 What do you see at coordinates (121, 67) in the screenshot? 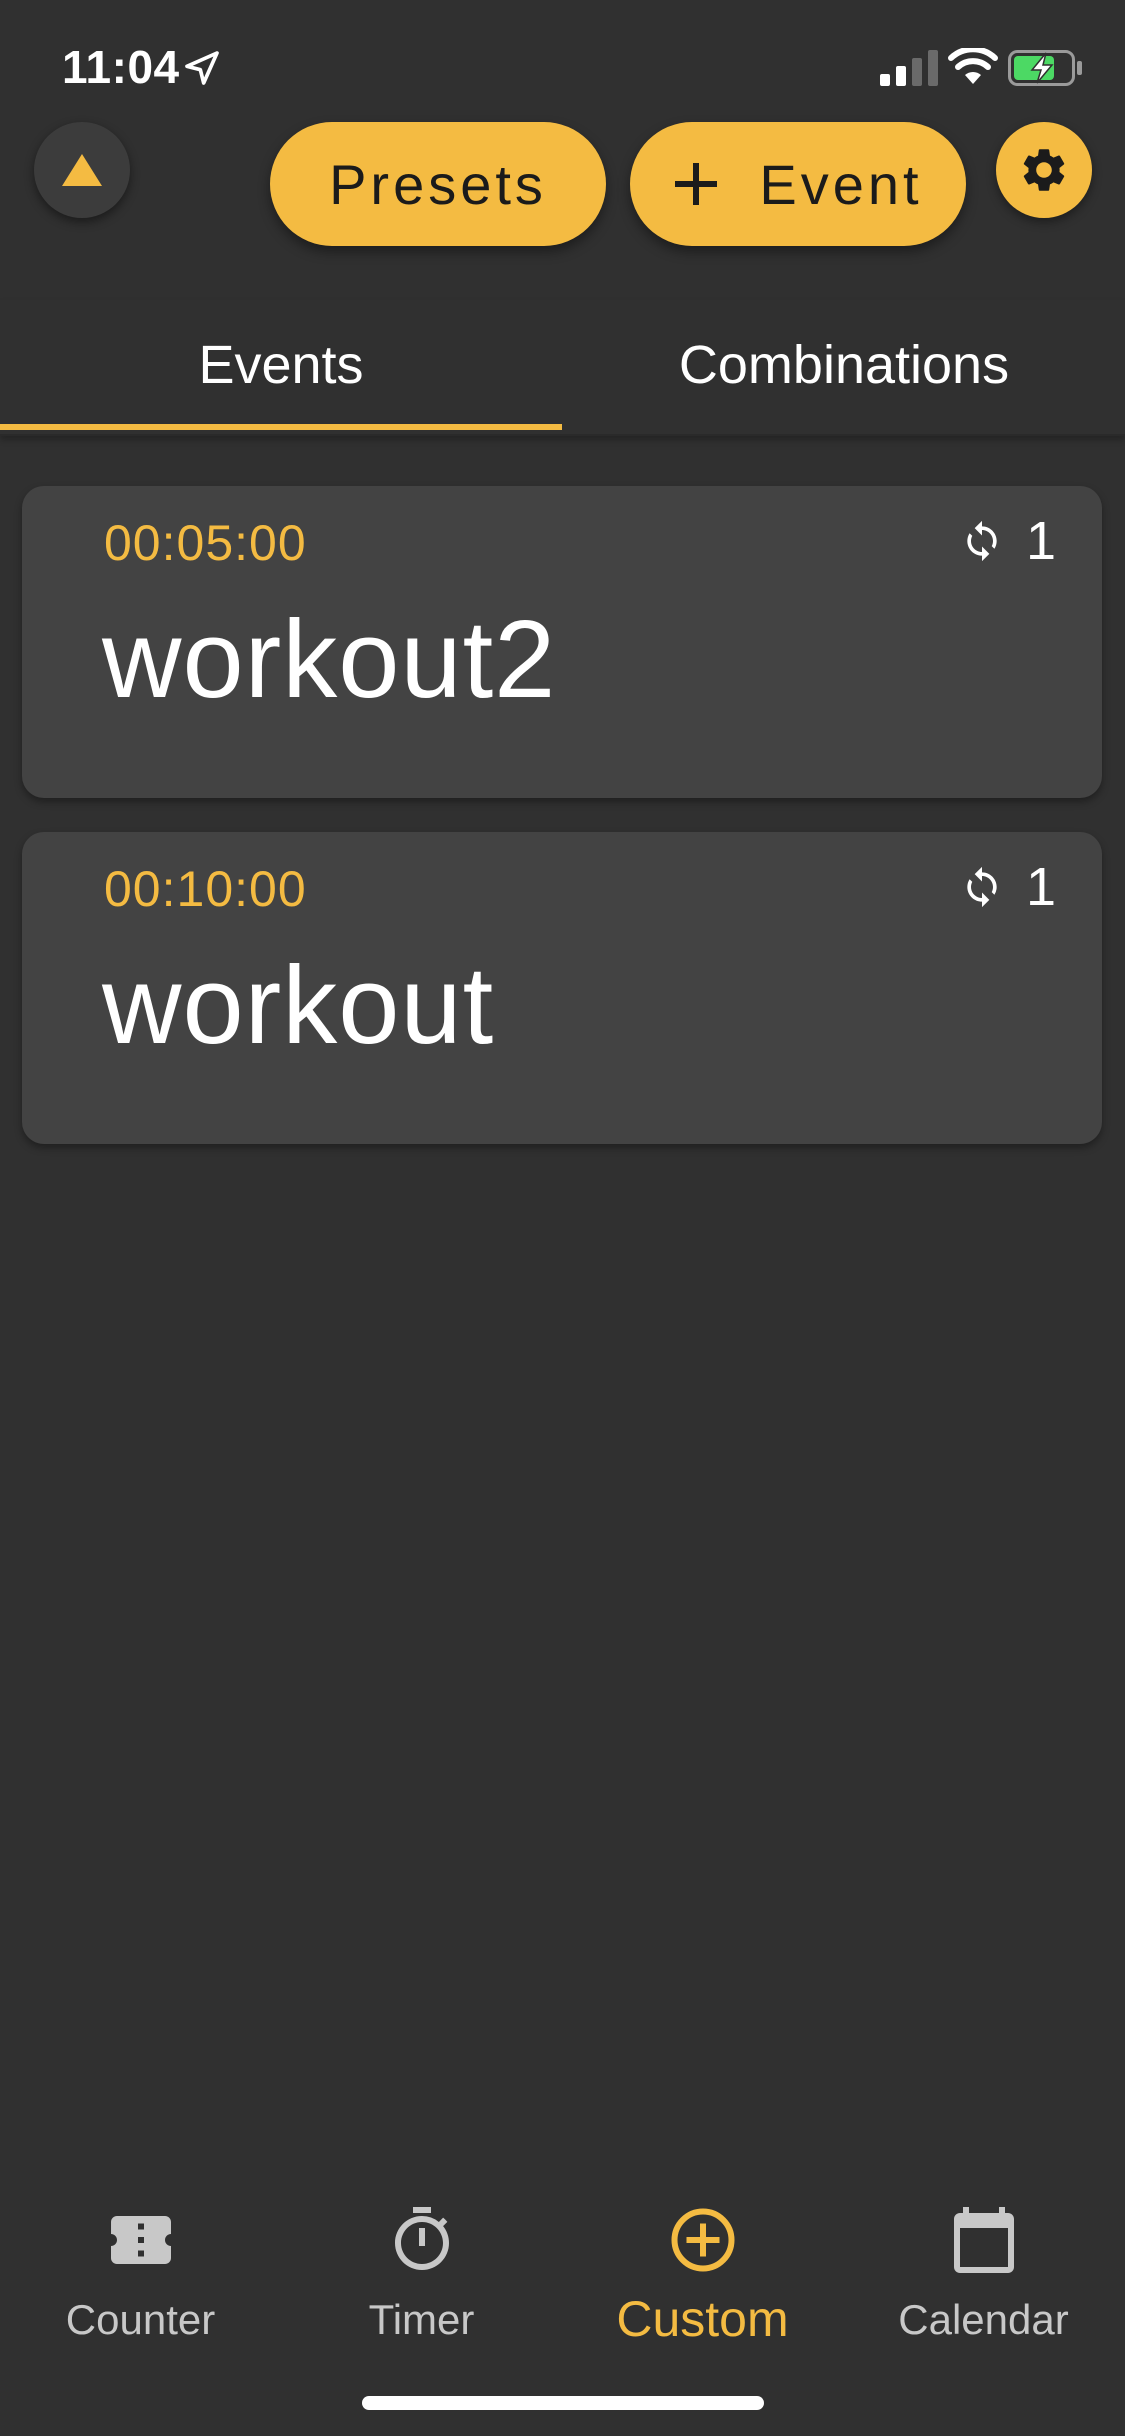
I see `status-time: 11:04` at bounding box center [121, 67].